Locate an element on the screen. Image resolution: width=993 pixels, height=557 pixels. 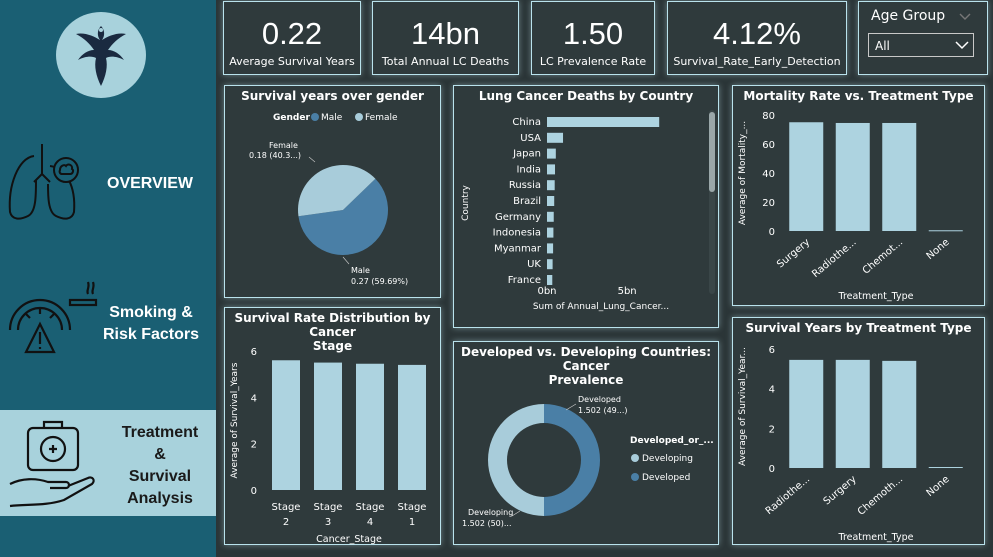
kpi-label: LC Prevalence Rate is located at coordinates (593, 61).